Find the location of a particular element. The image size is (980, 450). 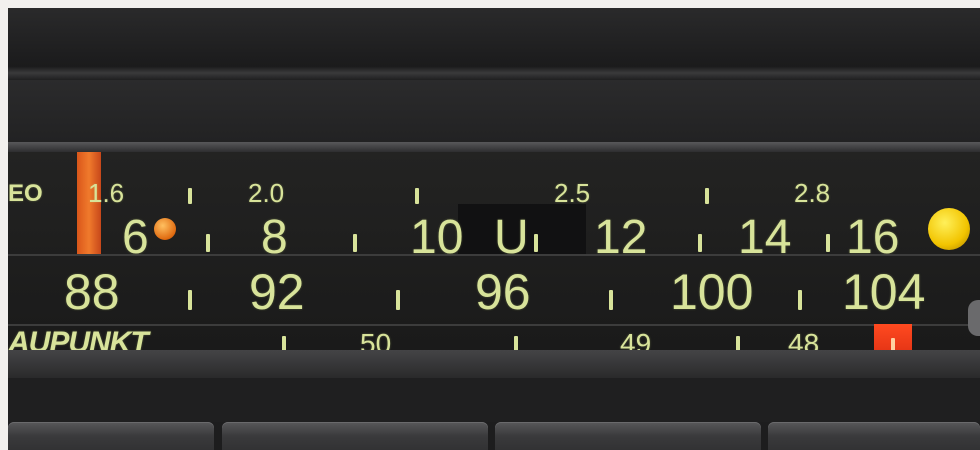

stereo-label: EO is located at coordinates (25, 193).